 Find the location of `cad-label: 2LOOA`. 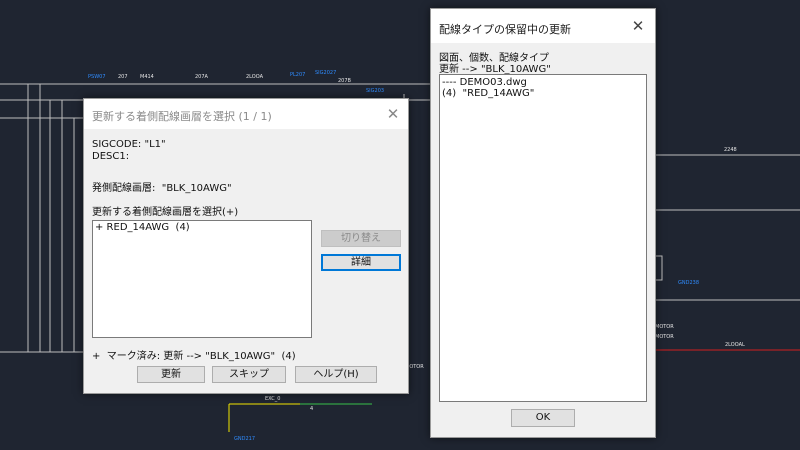

cad-label: 2LOOA is located at coordinates (255, 77).